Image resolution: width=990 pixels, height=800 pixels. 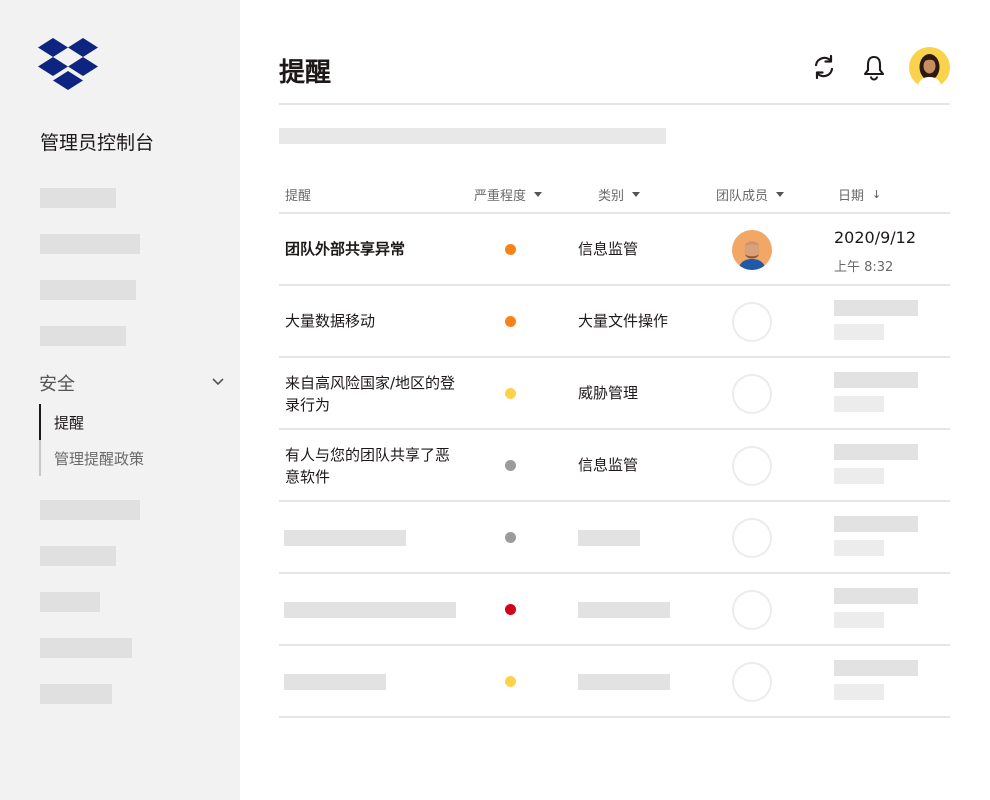 What do you see at coordinates (40, 458) in the screenshot?
I see `sub-nav-line` at bounding box center [40, 458].